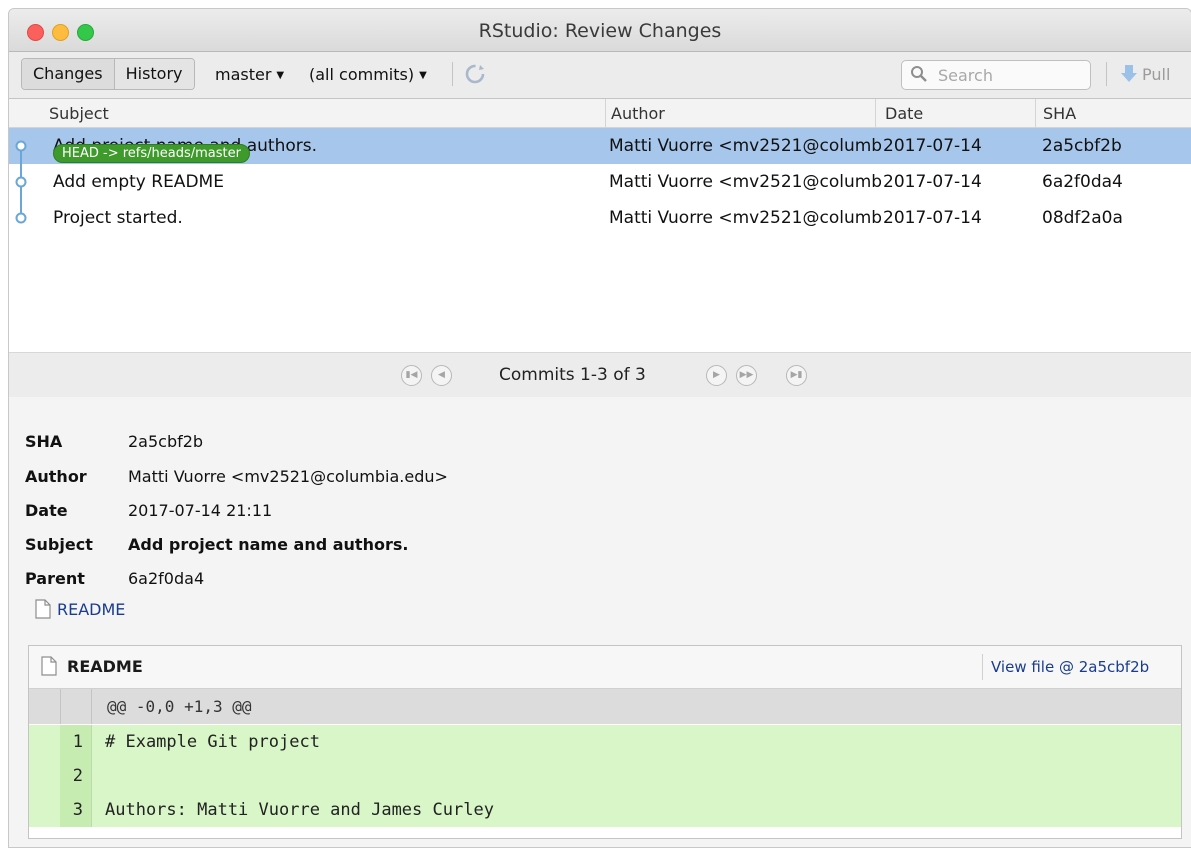 This screenshot has width=1191, height=848. I want to click on next-page-icon: ▶, so click(716, 375).